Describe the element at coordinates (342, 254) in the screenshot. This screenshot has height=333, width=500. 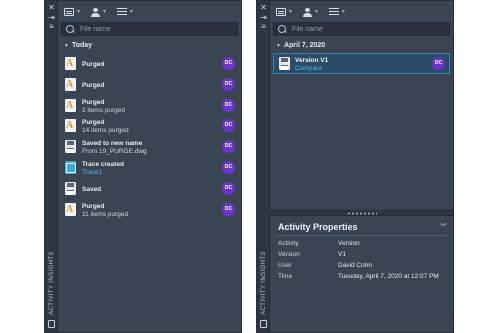
I see `property-value: V1` at that location.